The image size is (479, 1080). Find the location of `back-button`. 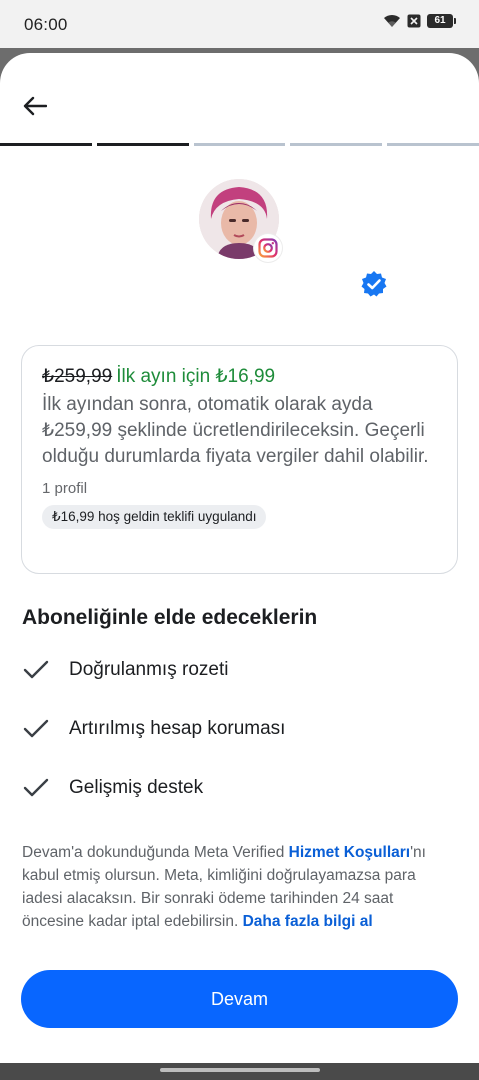

back-button is located at coordinates (35, 108).